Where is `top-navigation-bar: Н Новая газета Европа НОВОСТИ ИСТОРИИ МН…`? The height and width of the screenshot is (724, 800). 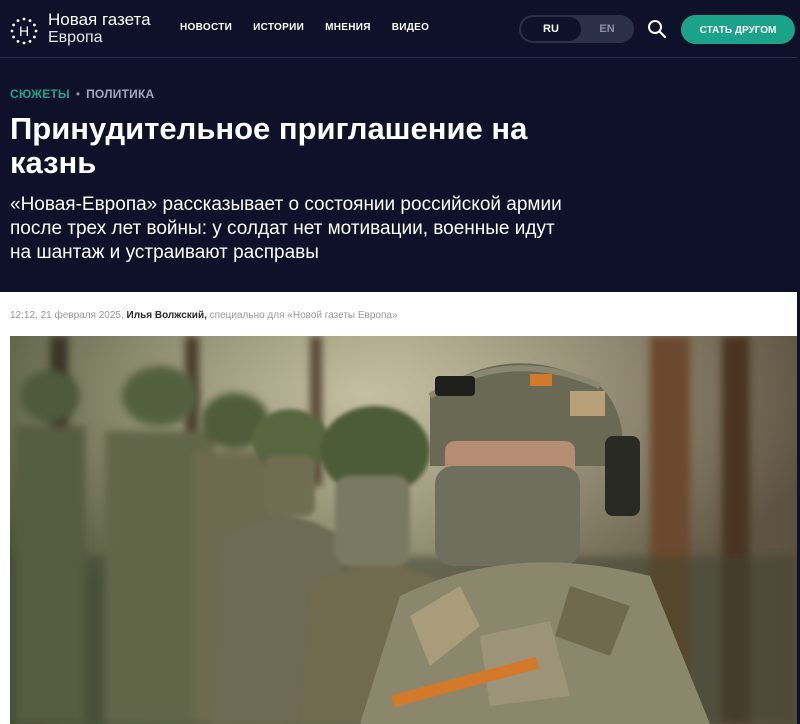
top-navigation-bar: Н Новая газета Европа НОВОСТИ ИСТОРИИ МН… is located at coordinates (400, 29).